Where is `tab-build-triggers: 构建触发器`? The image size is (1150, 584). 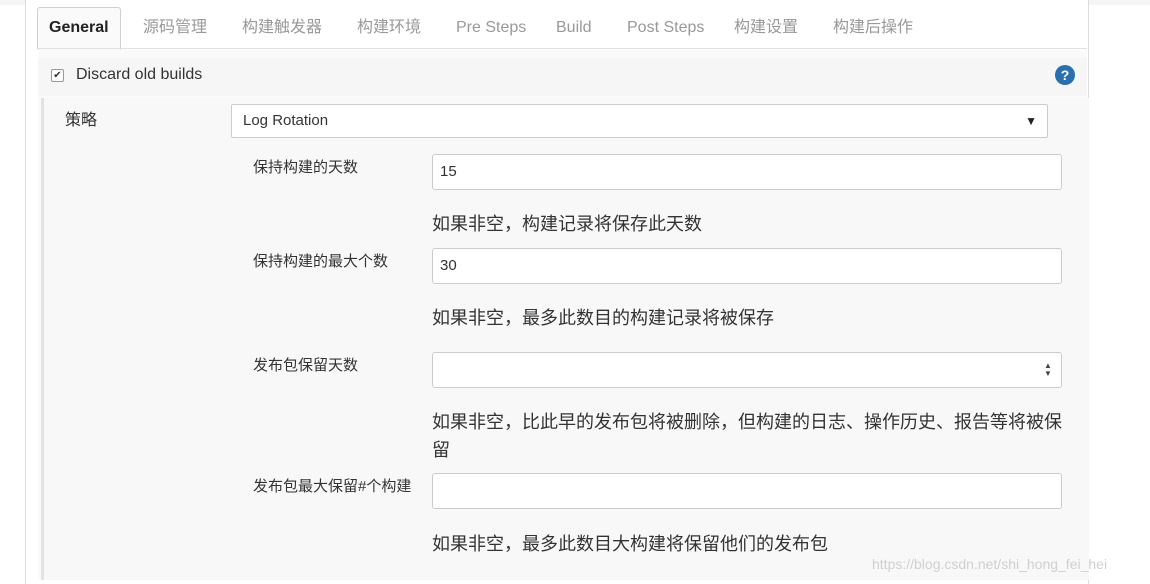 tab-build-triggers: 构建触发器 is located at coordinates (282, 27).